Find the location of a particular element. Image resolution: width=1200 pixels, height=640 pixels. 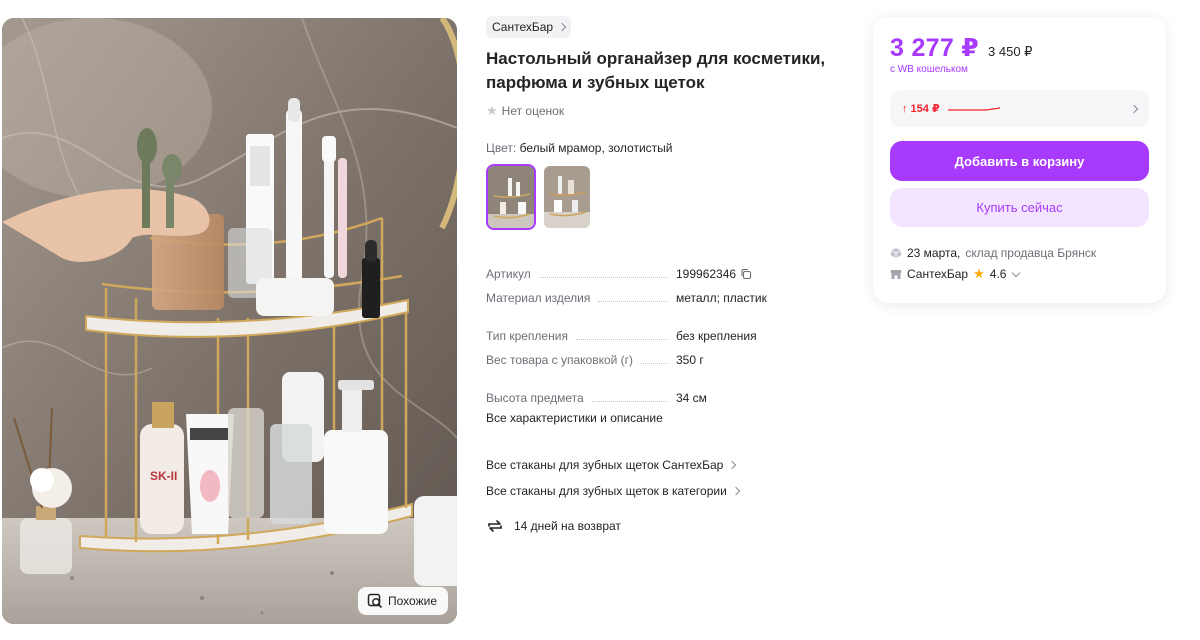

color-info: Цвет: белый мрамор, золотистый is located at coordinates (666, 148).